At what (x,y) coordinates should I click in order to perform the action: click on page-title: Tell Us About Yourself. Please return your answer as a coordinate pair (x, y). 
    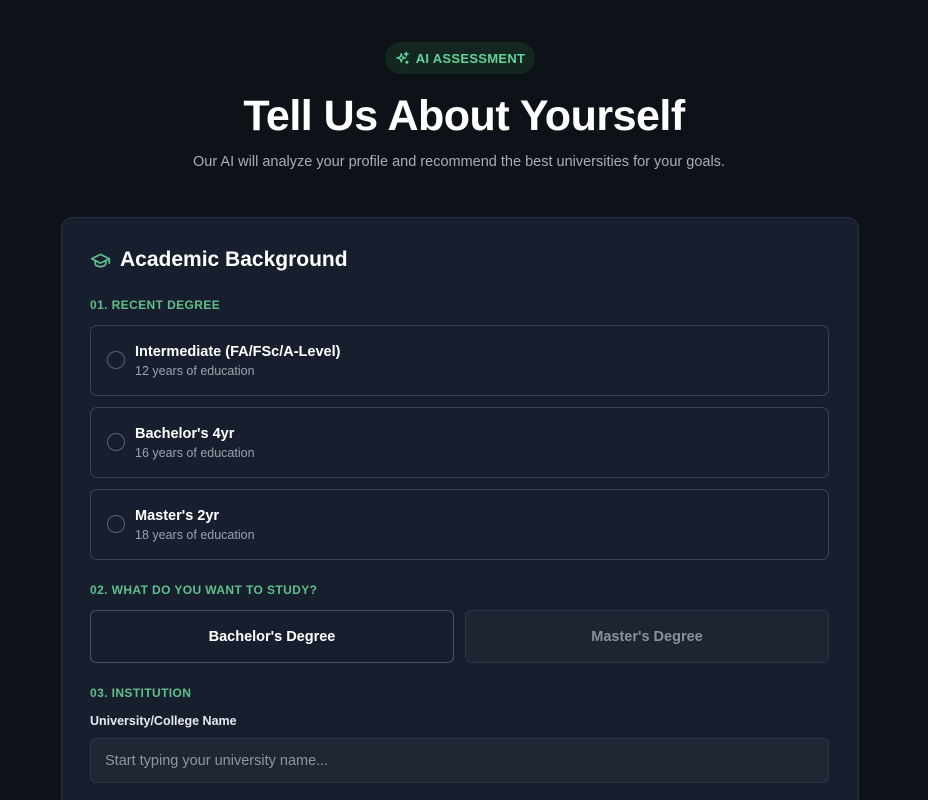
    Looking at the image, I should click on (464, 116).